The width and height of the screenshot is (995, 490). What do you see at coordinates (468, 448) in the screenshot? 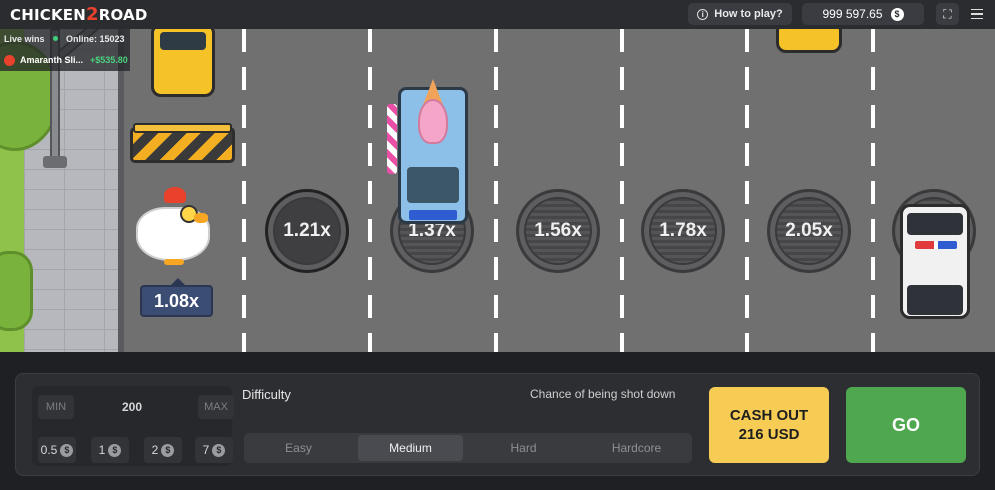
I see `difficulty-selector: Easy Medium Hard Hardcore` at bounding box center [468, 448].